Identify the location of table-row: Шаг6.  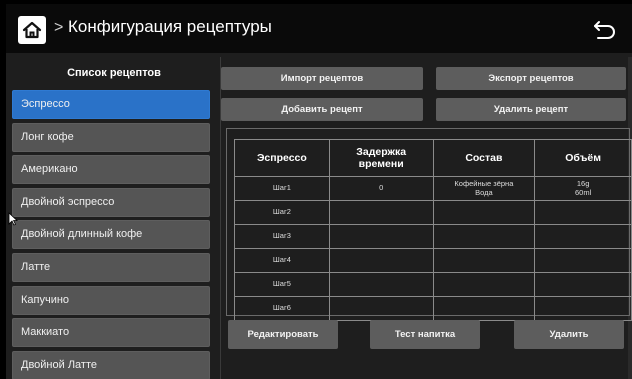
(433, 308).